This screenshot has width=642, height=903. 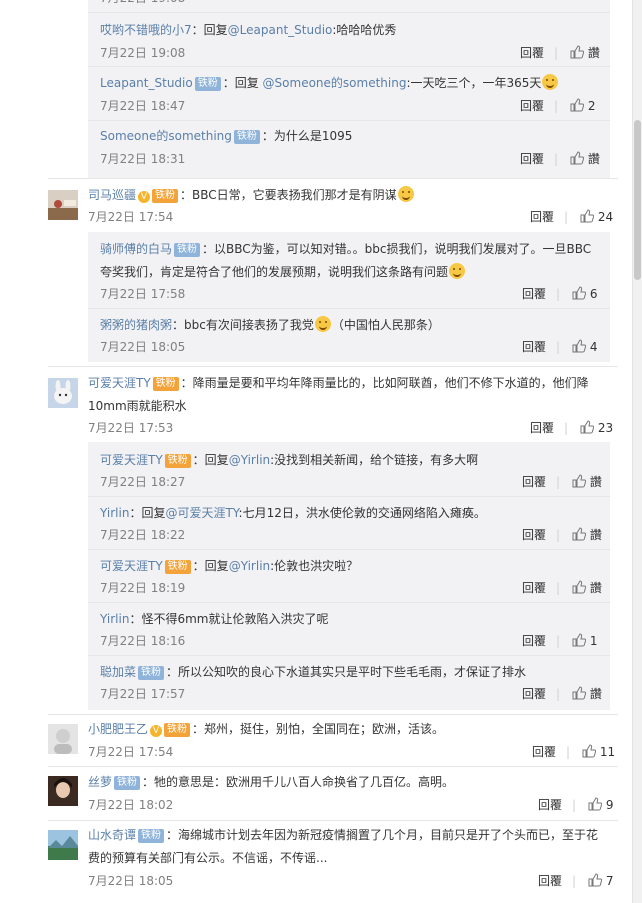 I want to click on comment-text: ：bbc有次间接表扬了我党, so click(x=243, y=325).